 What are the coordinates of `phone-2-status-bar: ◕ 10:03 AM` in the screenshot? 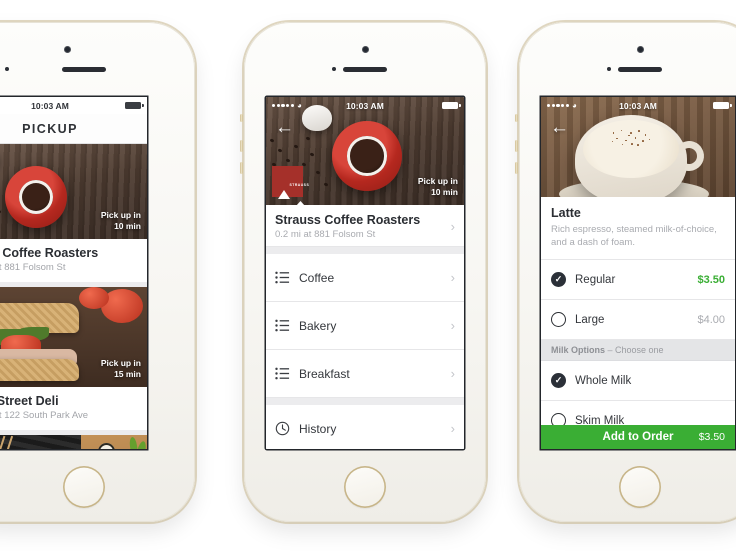 It's located at (365, 105).